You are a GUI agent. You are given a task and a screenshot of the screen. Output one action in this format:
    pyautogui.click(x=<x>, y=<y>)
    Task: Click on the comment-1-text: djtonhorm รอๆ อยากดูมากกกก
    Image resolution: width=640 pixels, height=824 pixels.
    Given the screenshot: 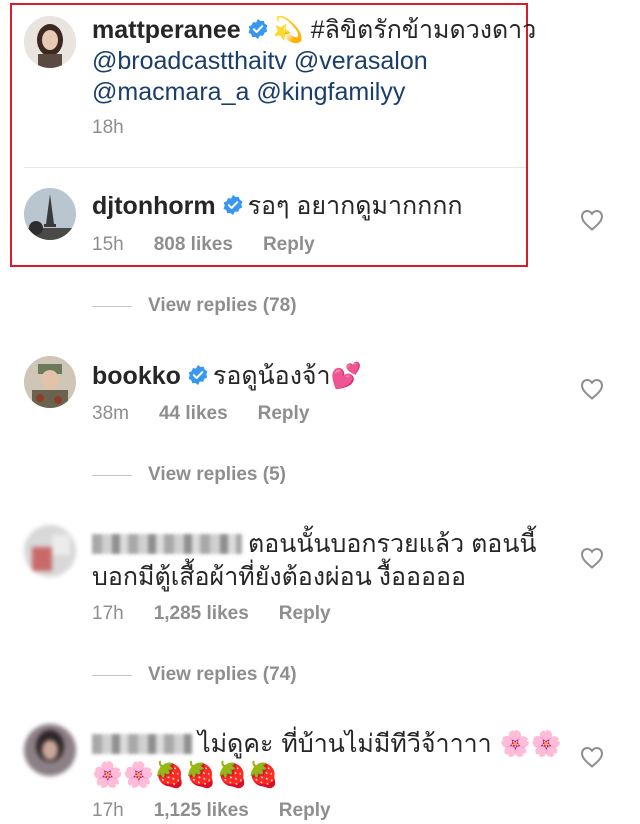 What is the action you would take?
    pyautogui.click(x=277, y=206)
    